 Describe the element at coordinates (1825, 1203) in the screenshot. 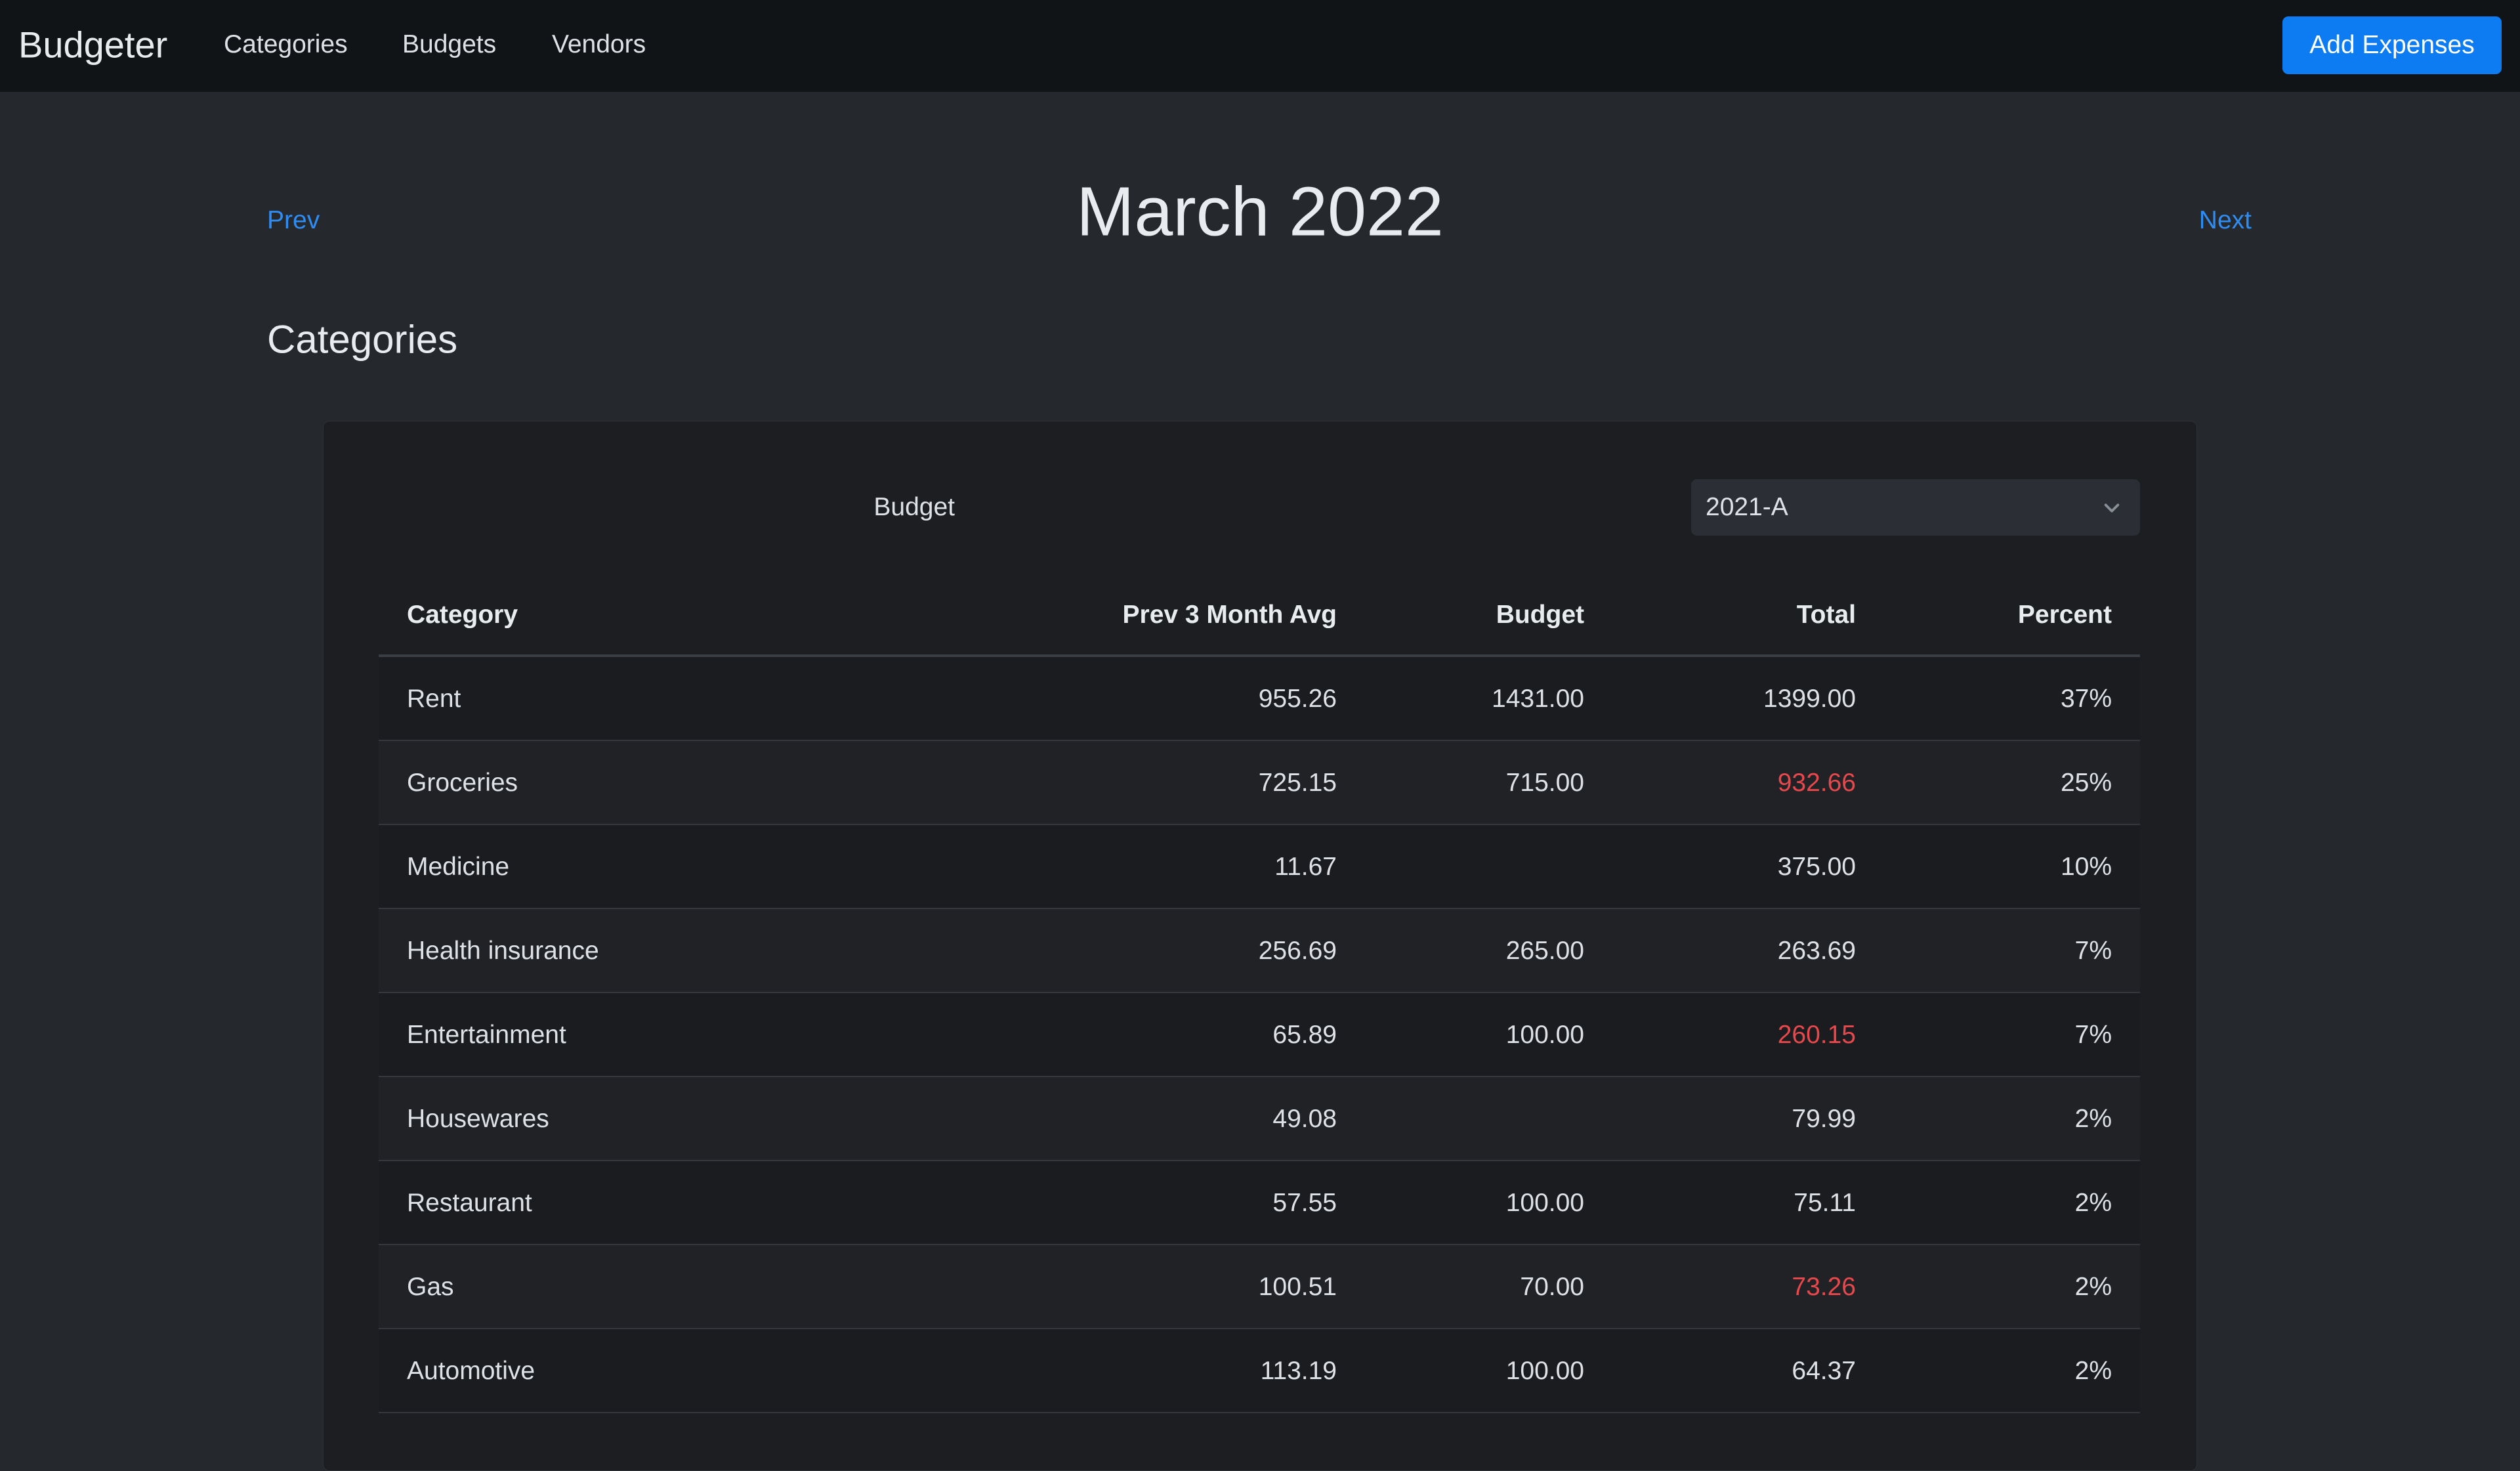

I see `total-cell: 75.11` at that location.